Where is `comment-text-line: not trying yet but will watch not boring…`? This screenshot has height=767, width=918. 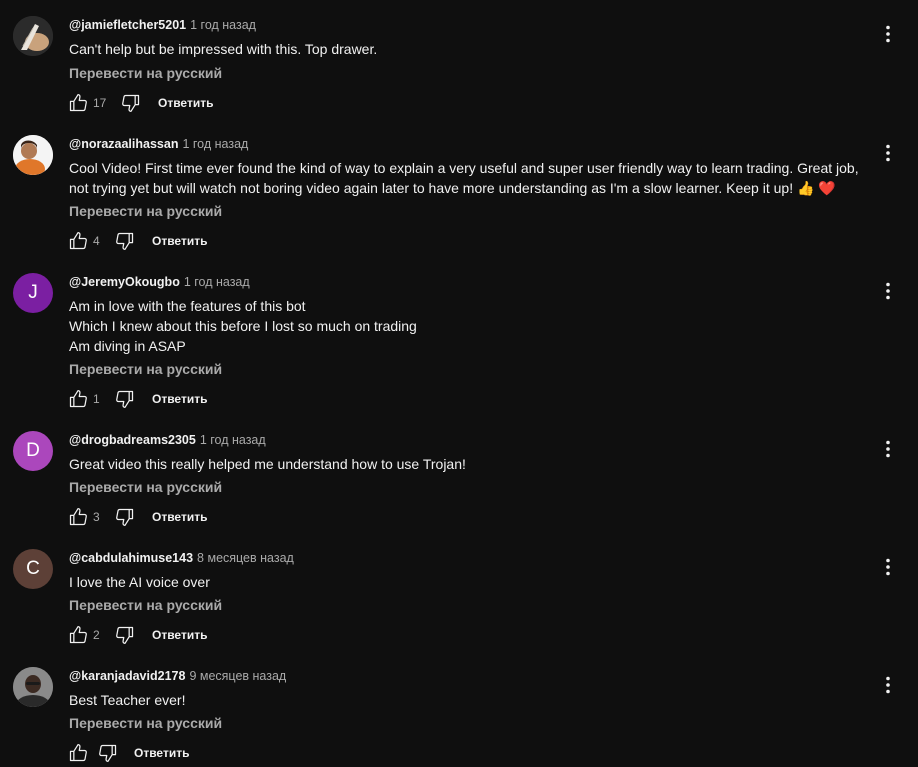
comment-text-line: not trying yet but will watch not boring… is located at coordinates (469, 188).